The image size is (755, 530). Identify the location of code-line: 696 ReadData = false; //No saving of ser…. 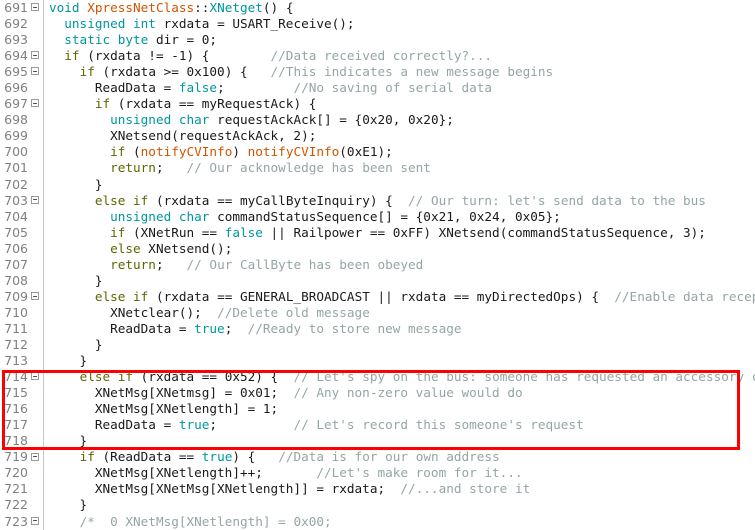
(377, 88).